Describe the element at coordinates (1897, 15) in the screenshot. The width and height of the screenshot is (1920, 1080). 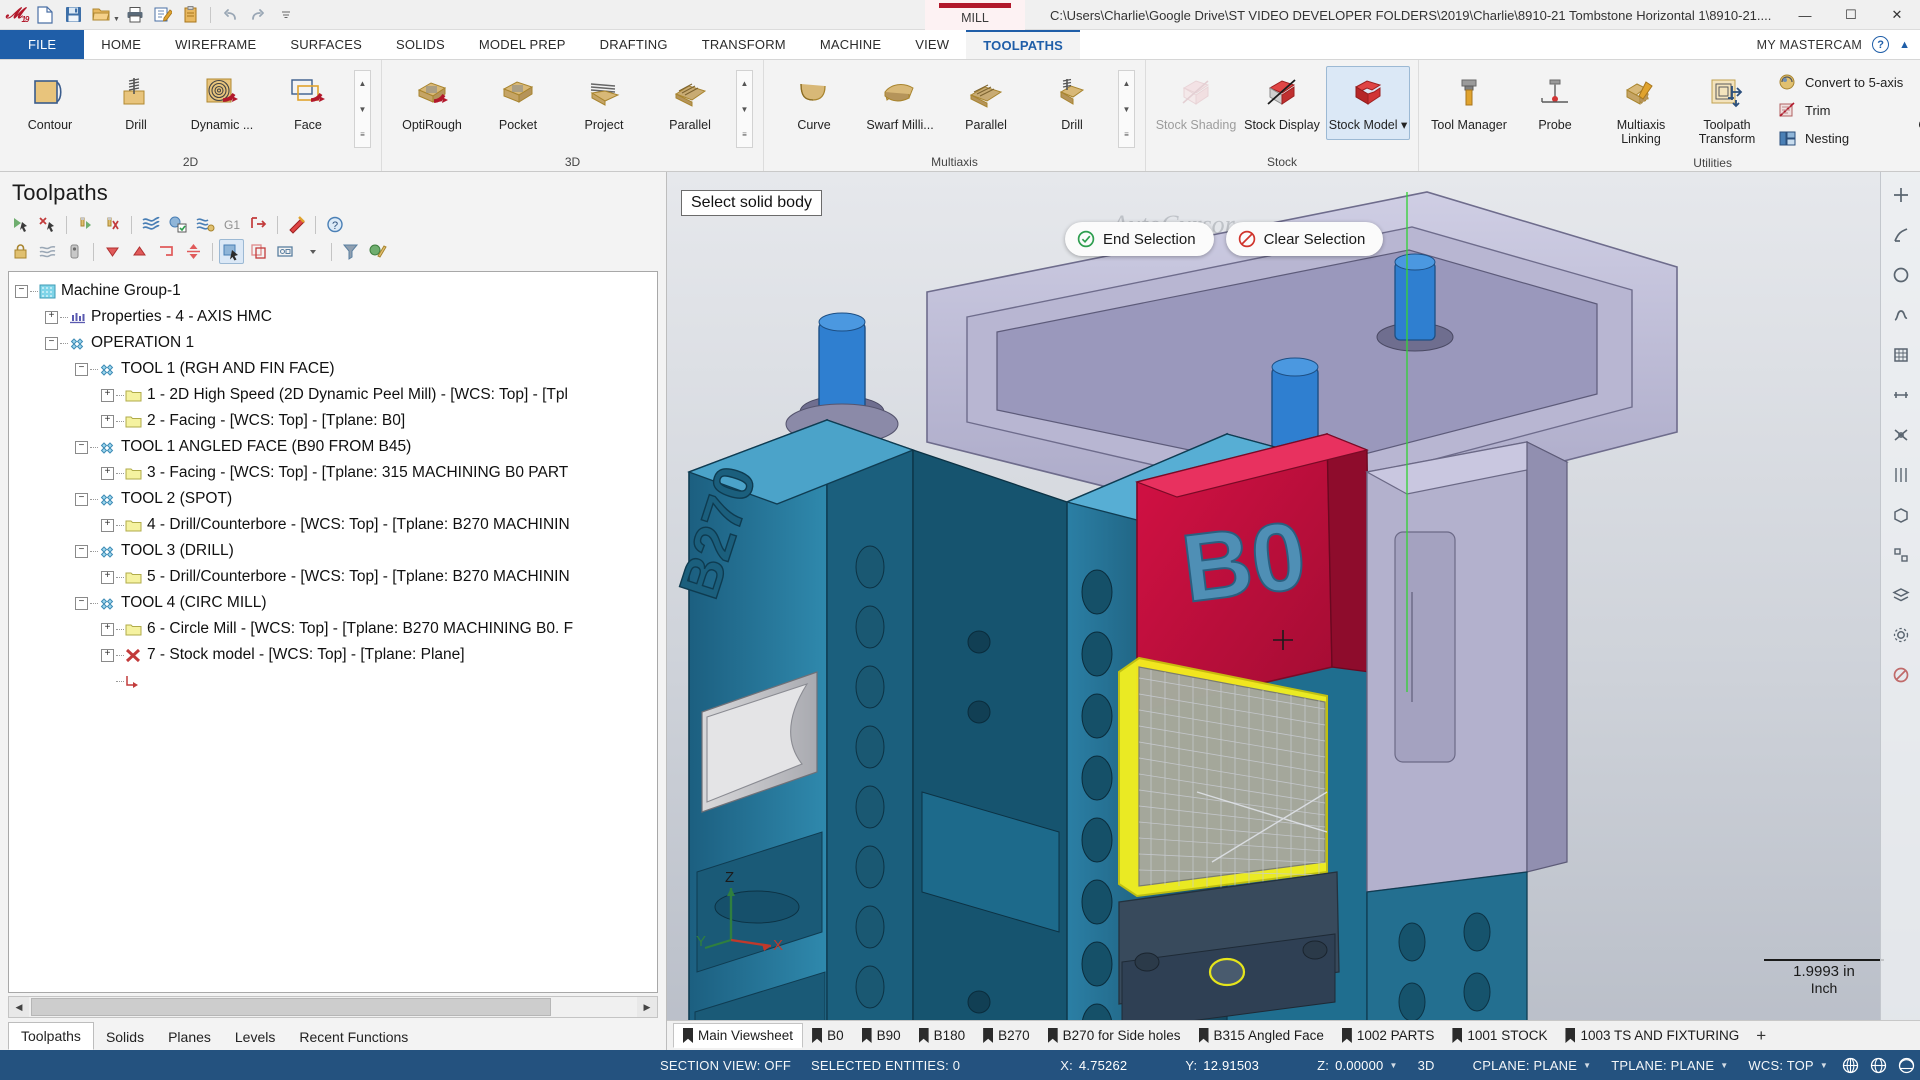
I see `close-button: ✕` at that location.